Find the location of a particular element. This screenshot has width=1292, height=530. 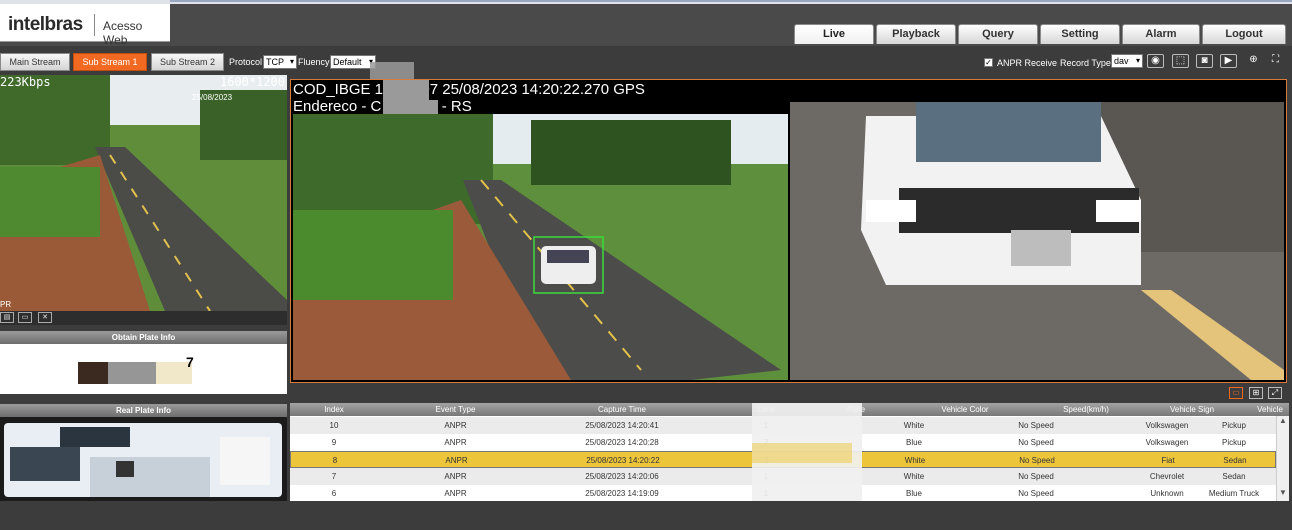

cell-index: 9 is located at coordinates (334, 442).